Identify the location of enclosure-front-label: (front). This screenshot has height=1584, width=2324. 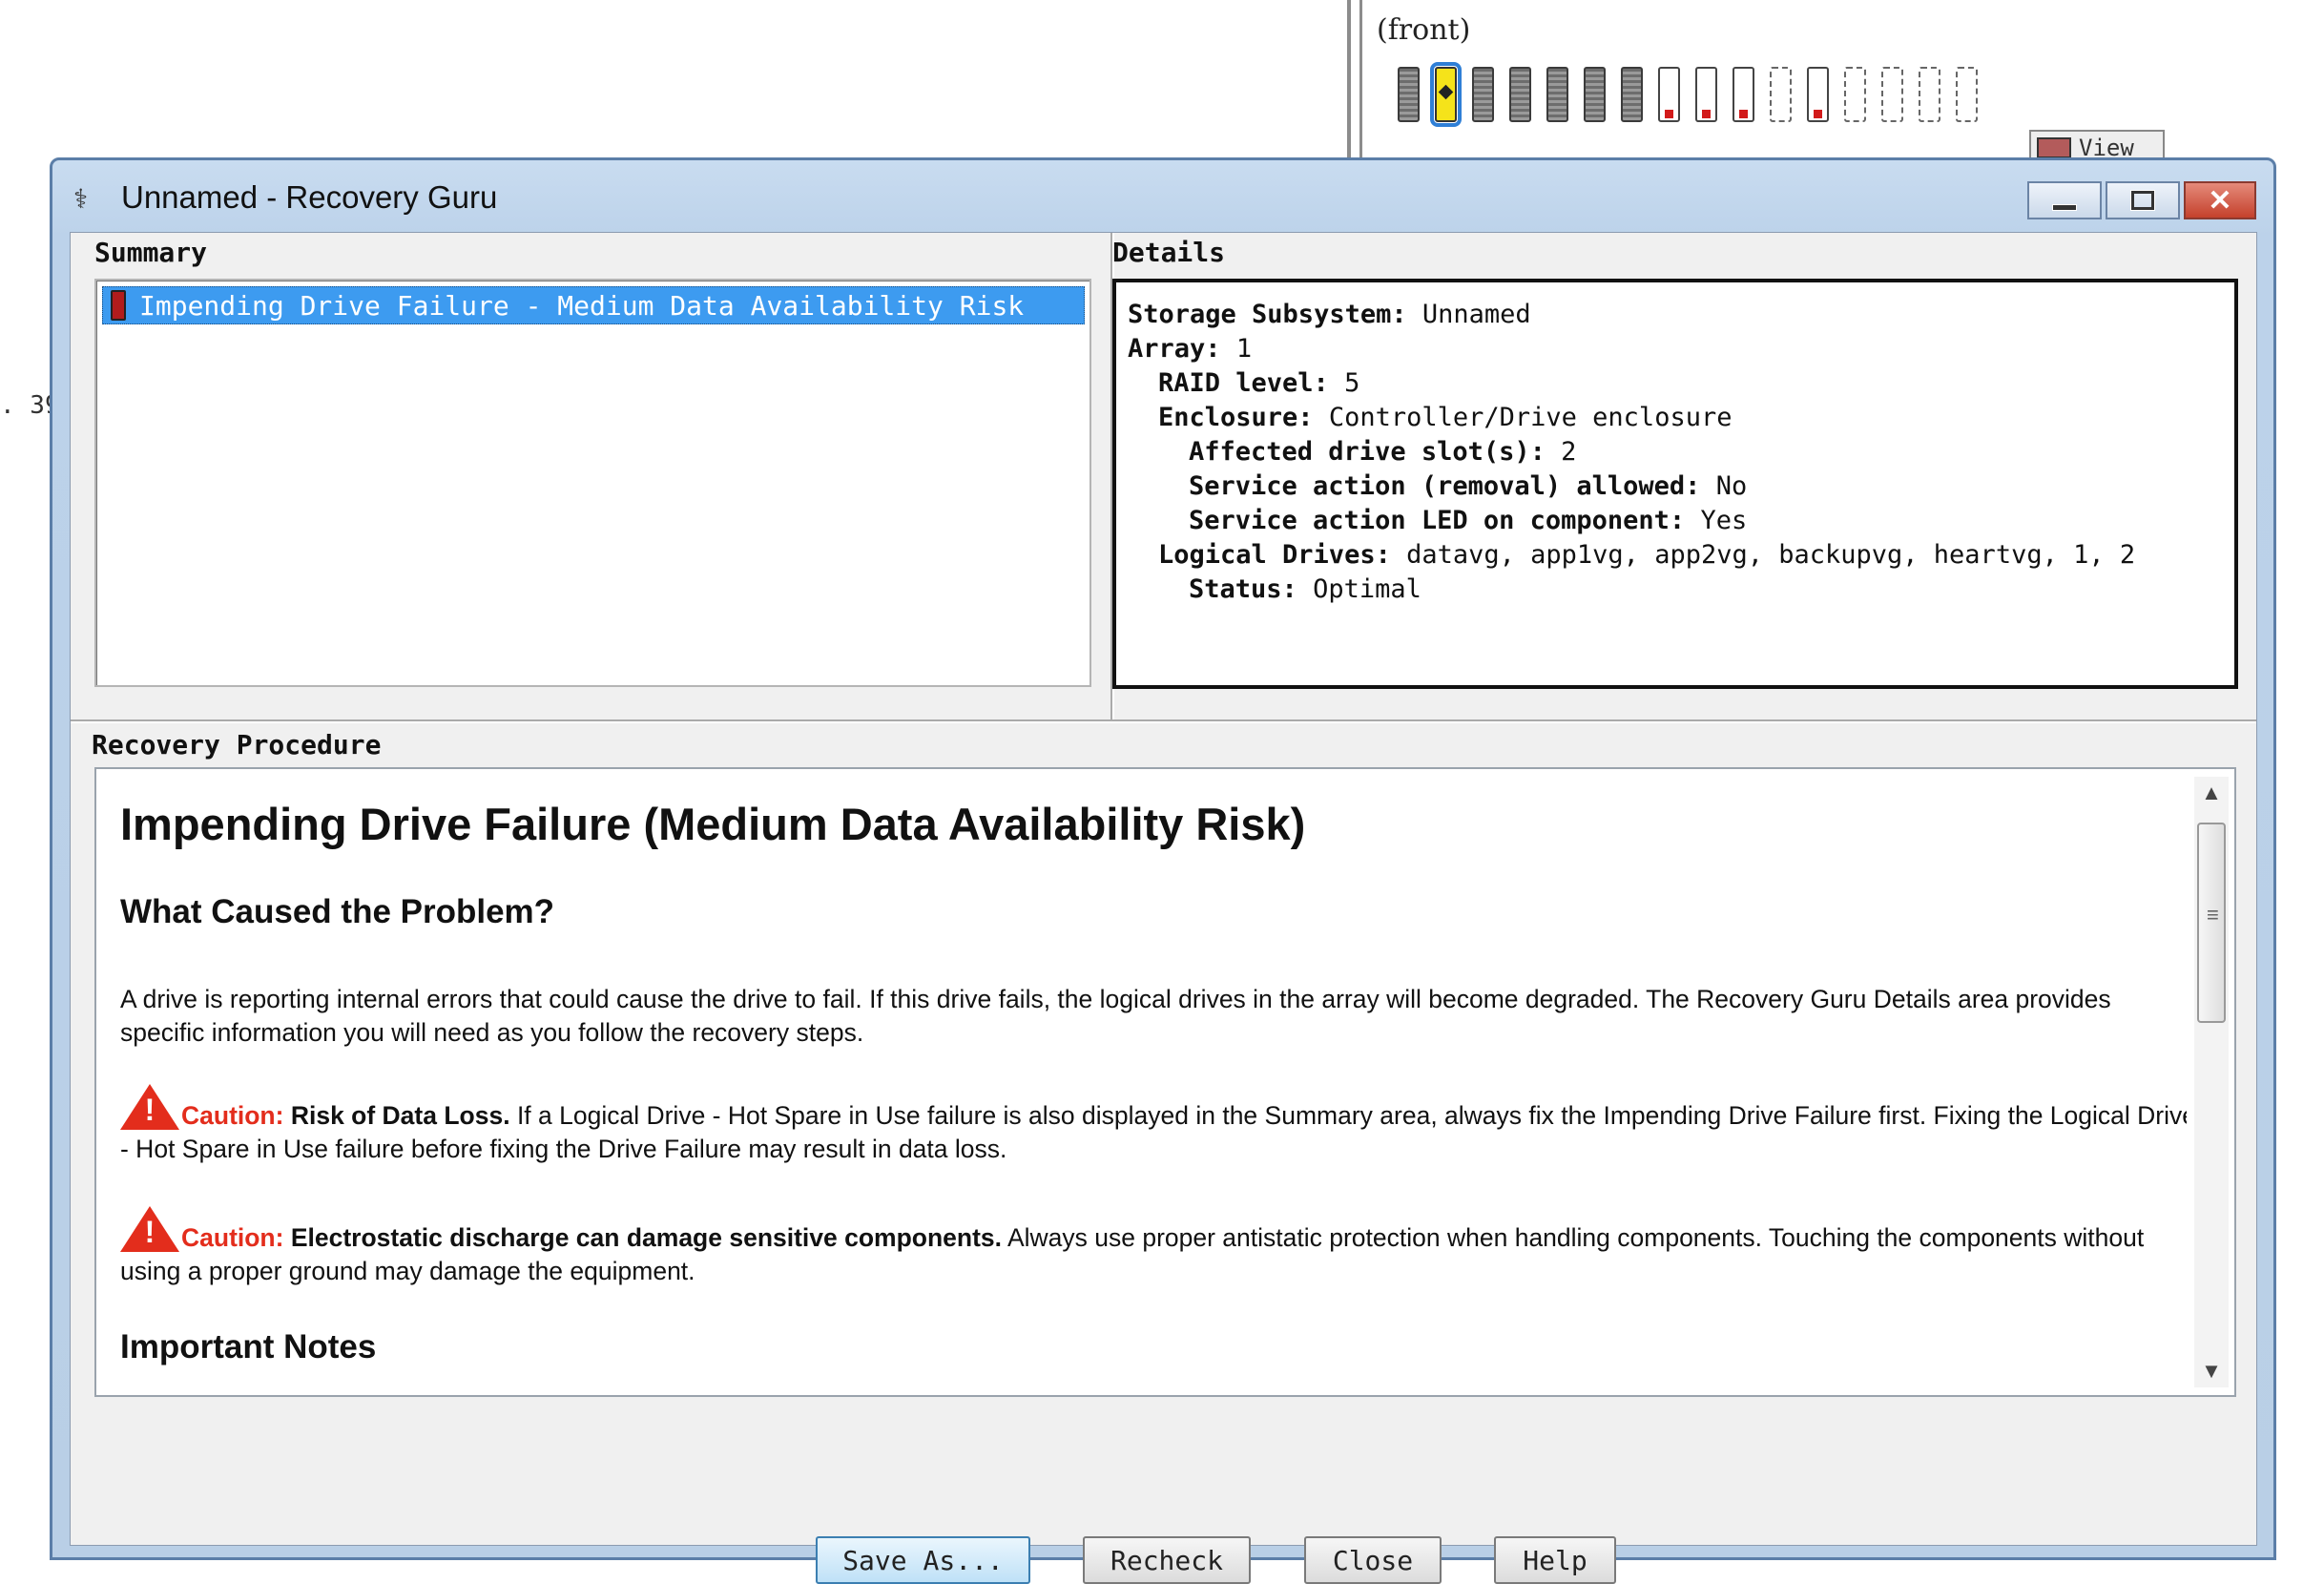
(1424, 30).